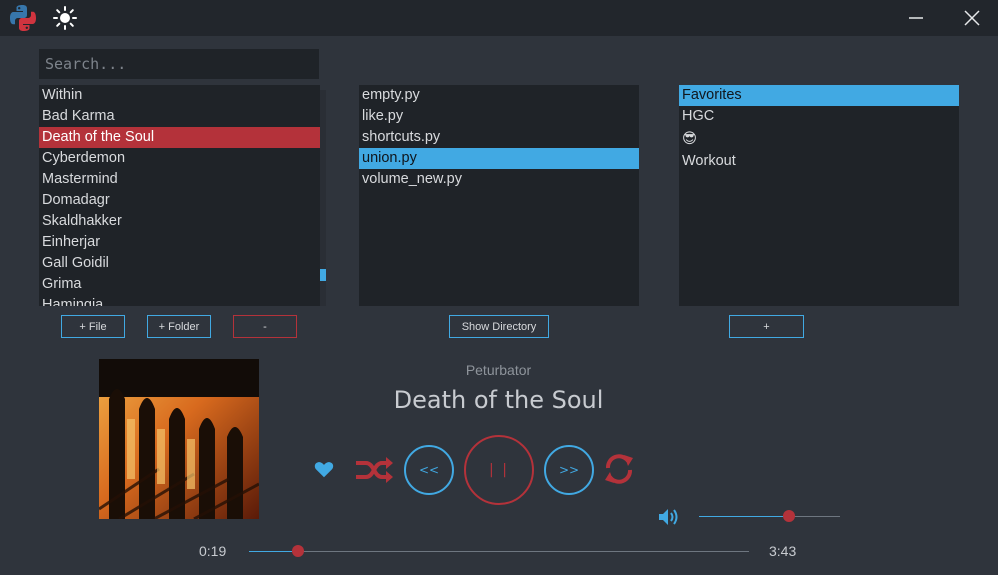 The width and height of the screenshot is (998, 575). I want to click on python-logo-icon, so click(23, 18).